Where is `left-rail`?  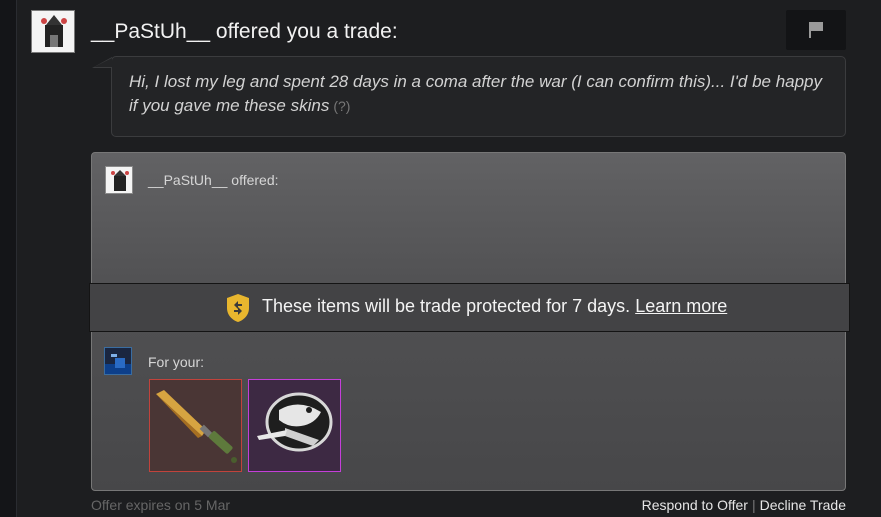
left-rail is located at coordinates (8, 258).